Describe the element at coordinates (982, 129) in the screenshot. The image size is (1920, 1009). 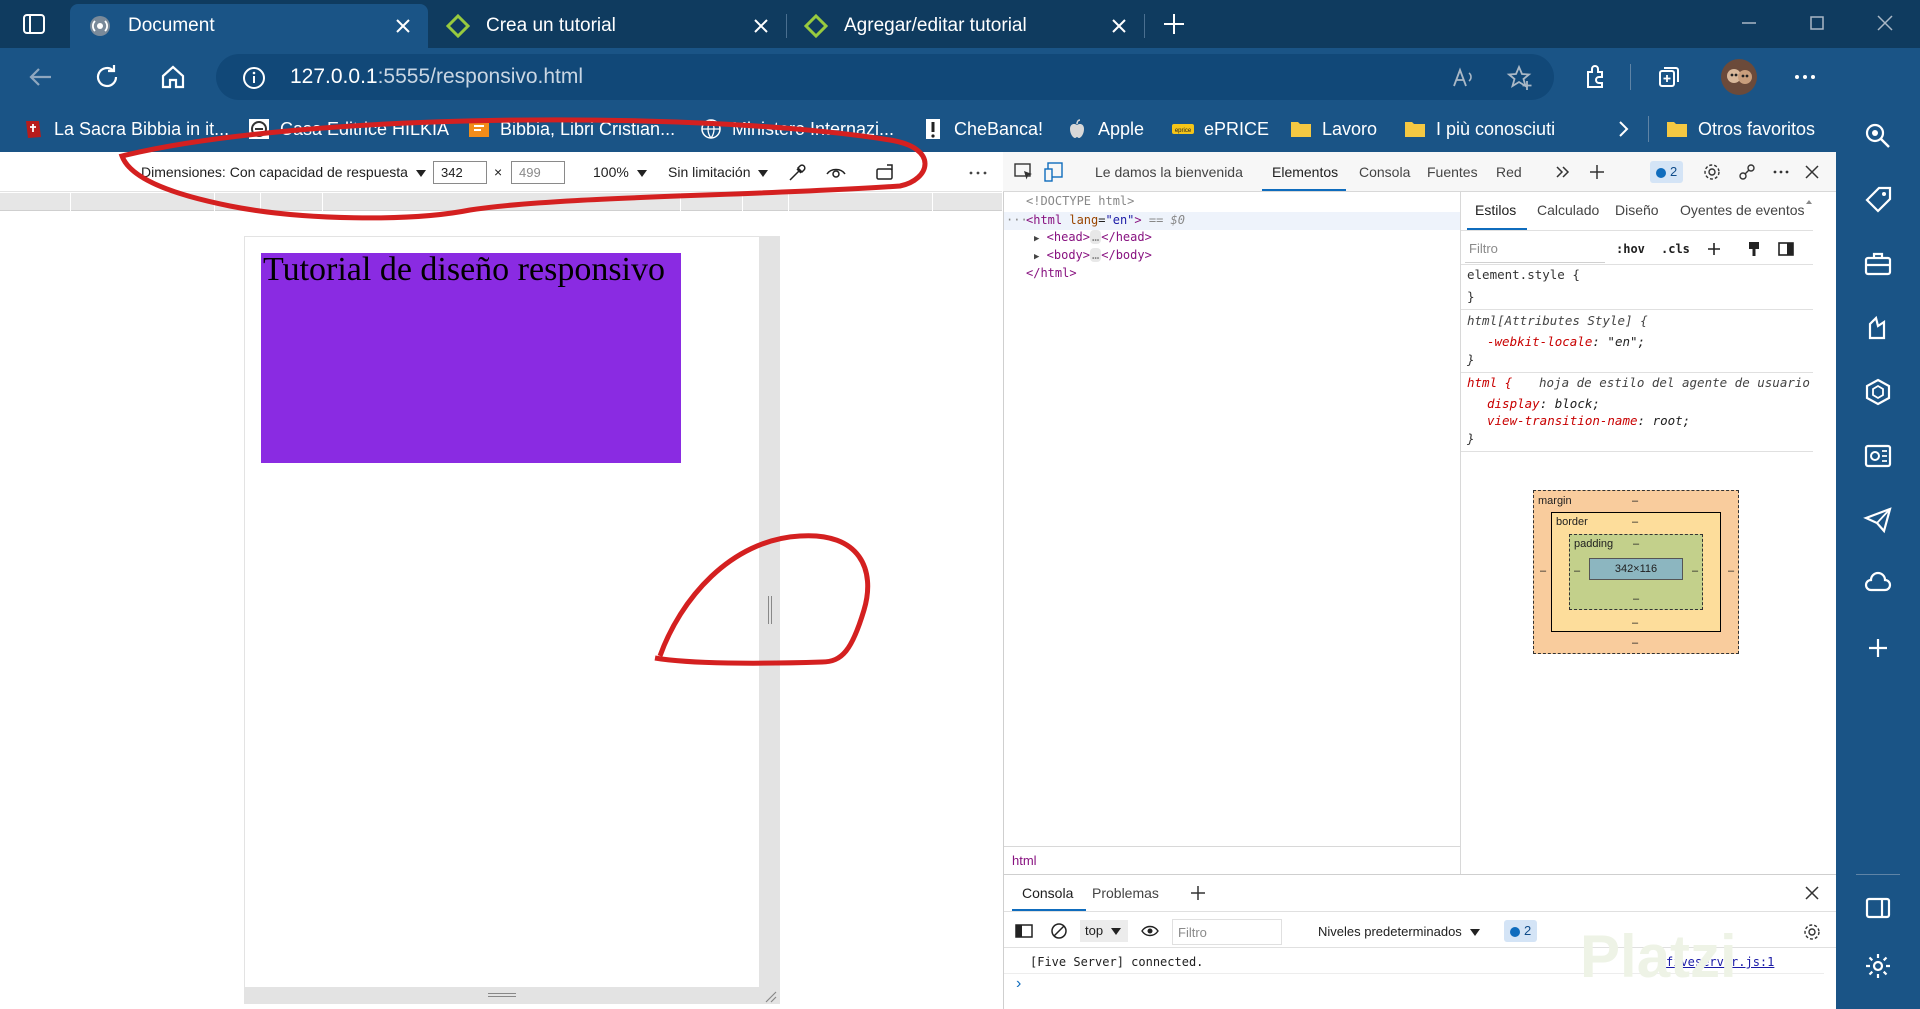
I see `bookmark-item: CheBanca!` at that location.